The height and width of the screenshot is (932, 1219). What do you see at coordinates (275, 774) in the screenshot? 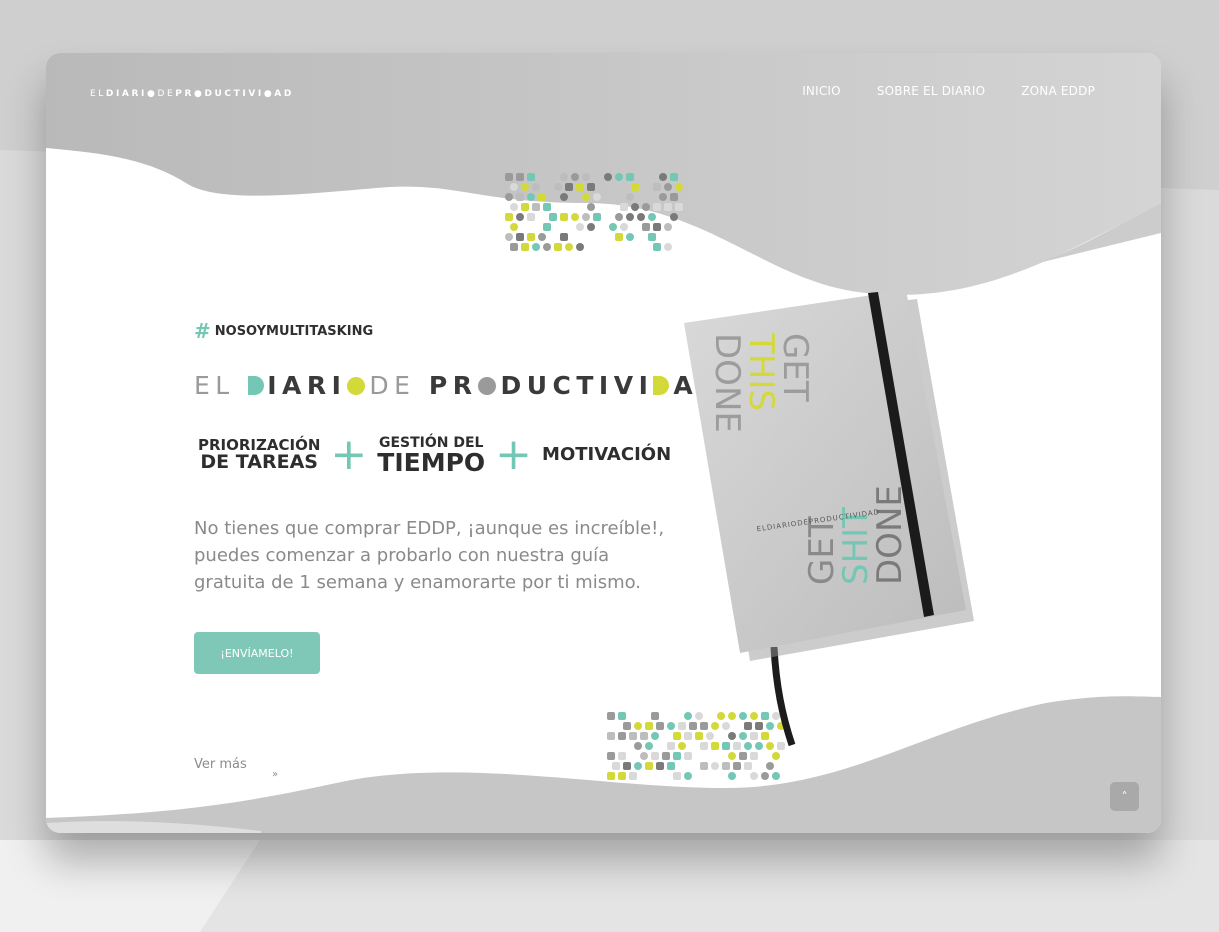
I see `double-chevron-down-icon: »` at bounding box center [275, 774].